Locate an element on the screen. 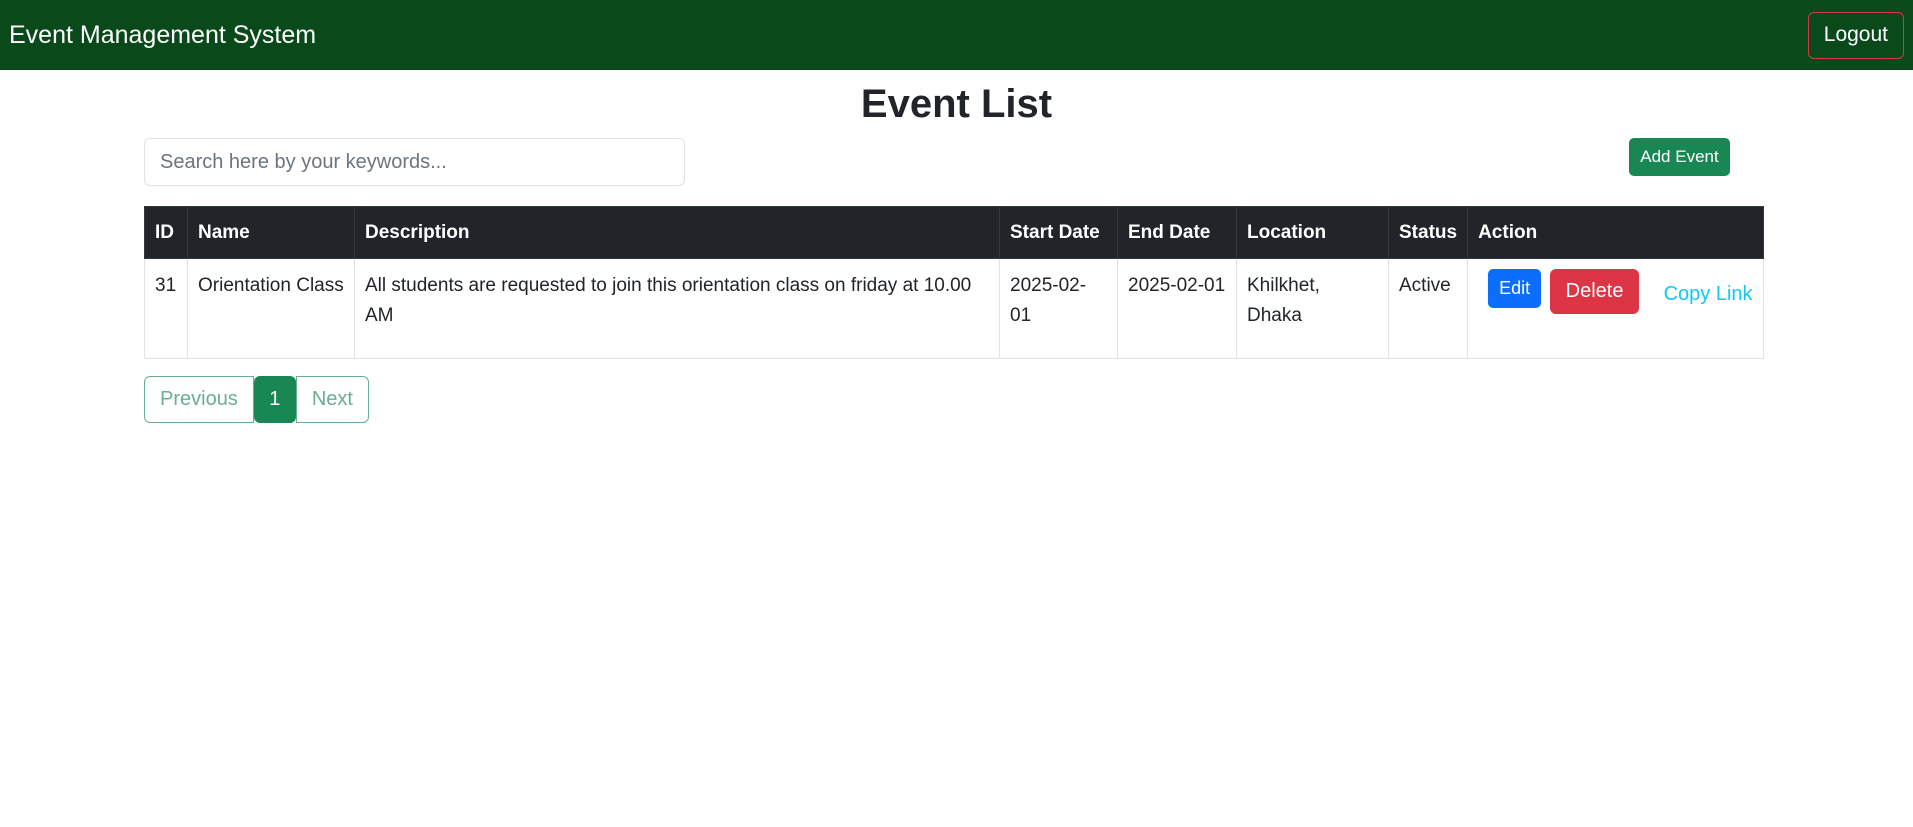 The image size is (1913, 827). cell-name: Orientation Class is located at coordinates (271, 308).